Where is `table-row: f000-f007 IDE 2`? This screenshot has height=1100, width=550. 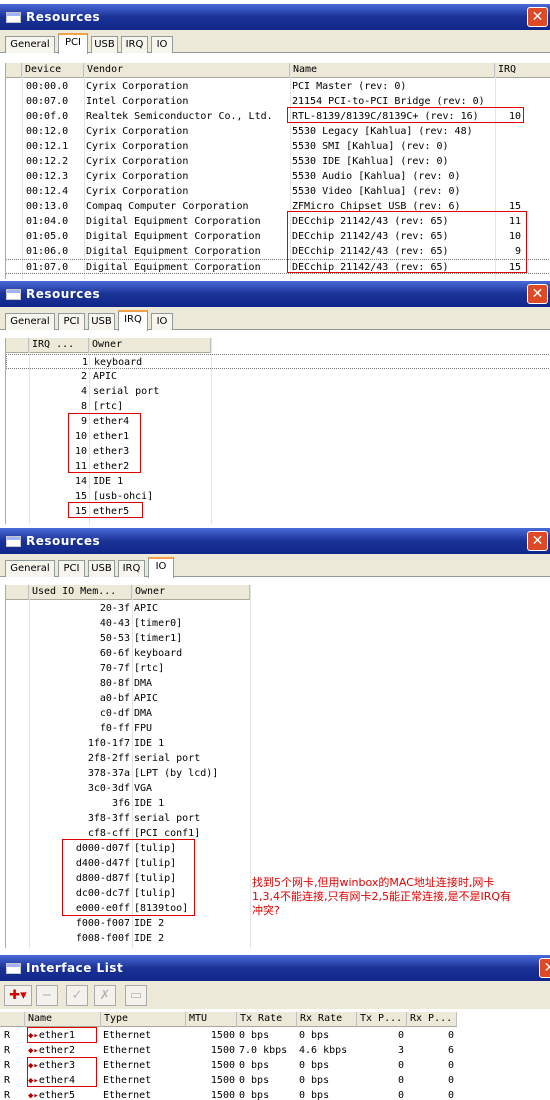 table-row: f000-f007 IDE 2 is located at coordinates (278, 923).